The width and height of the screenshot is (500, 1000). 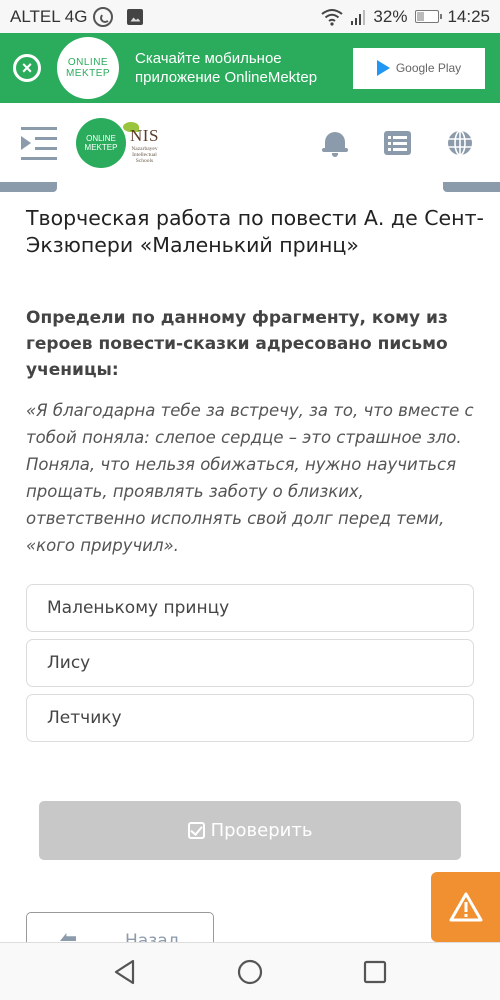 I want to click on back-arrow-icon, so click(x=68, y=937).